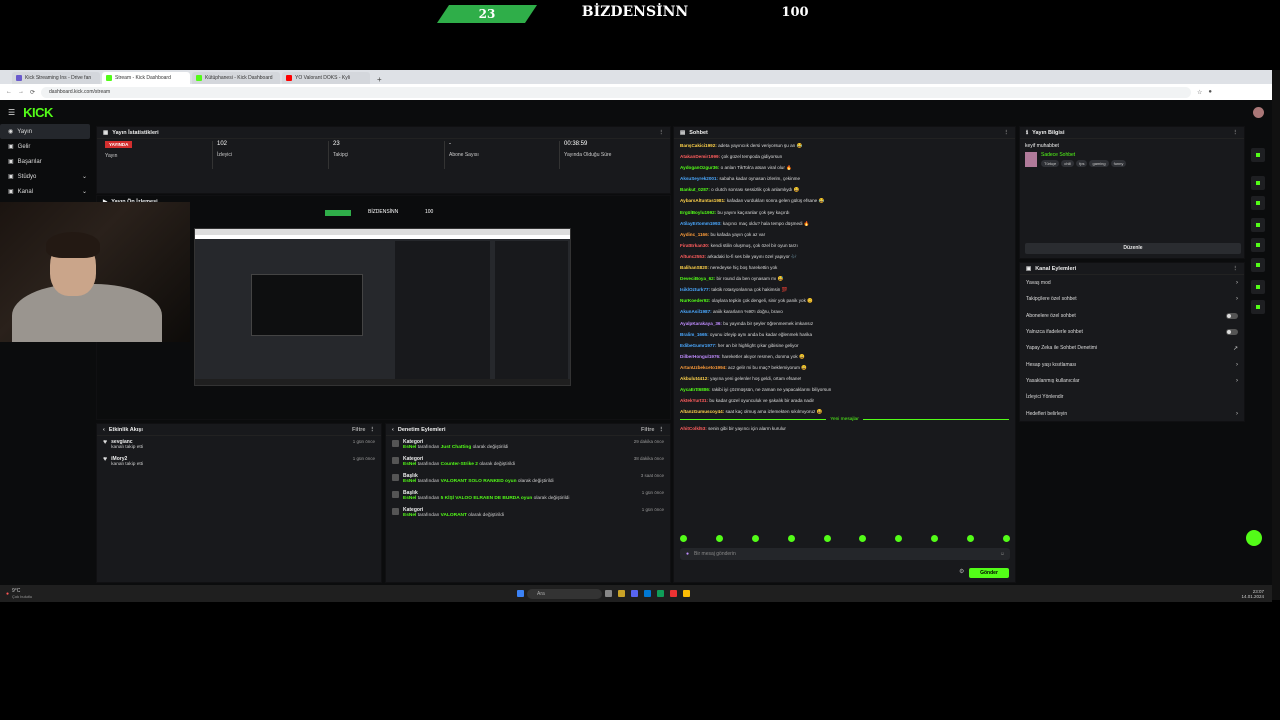  Describe the element at coordinates (695, 189) in the screenshot. I see `chat-username: Bankut_0287:` at that location.